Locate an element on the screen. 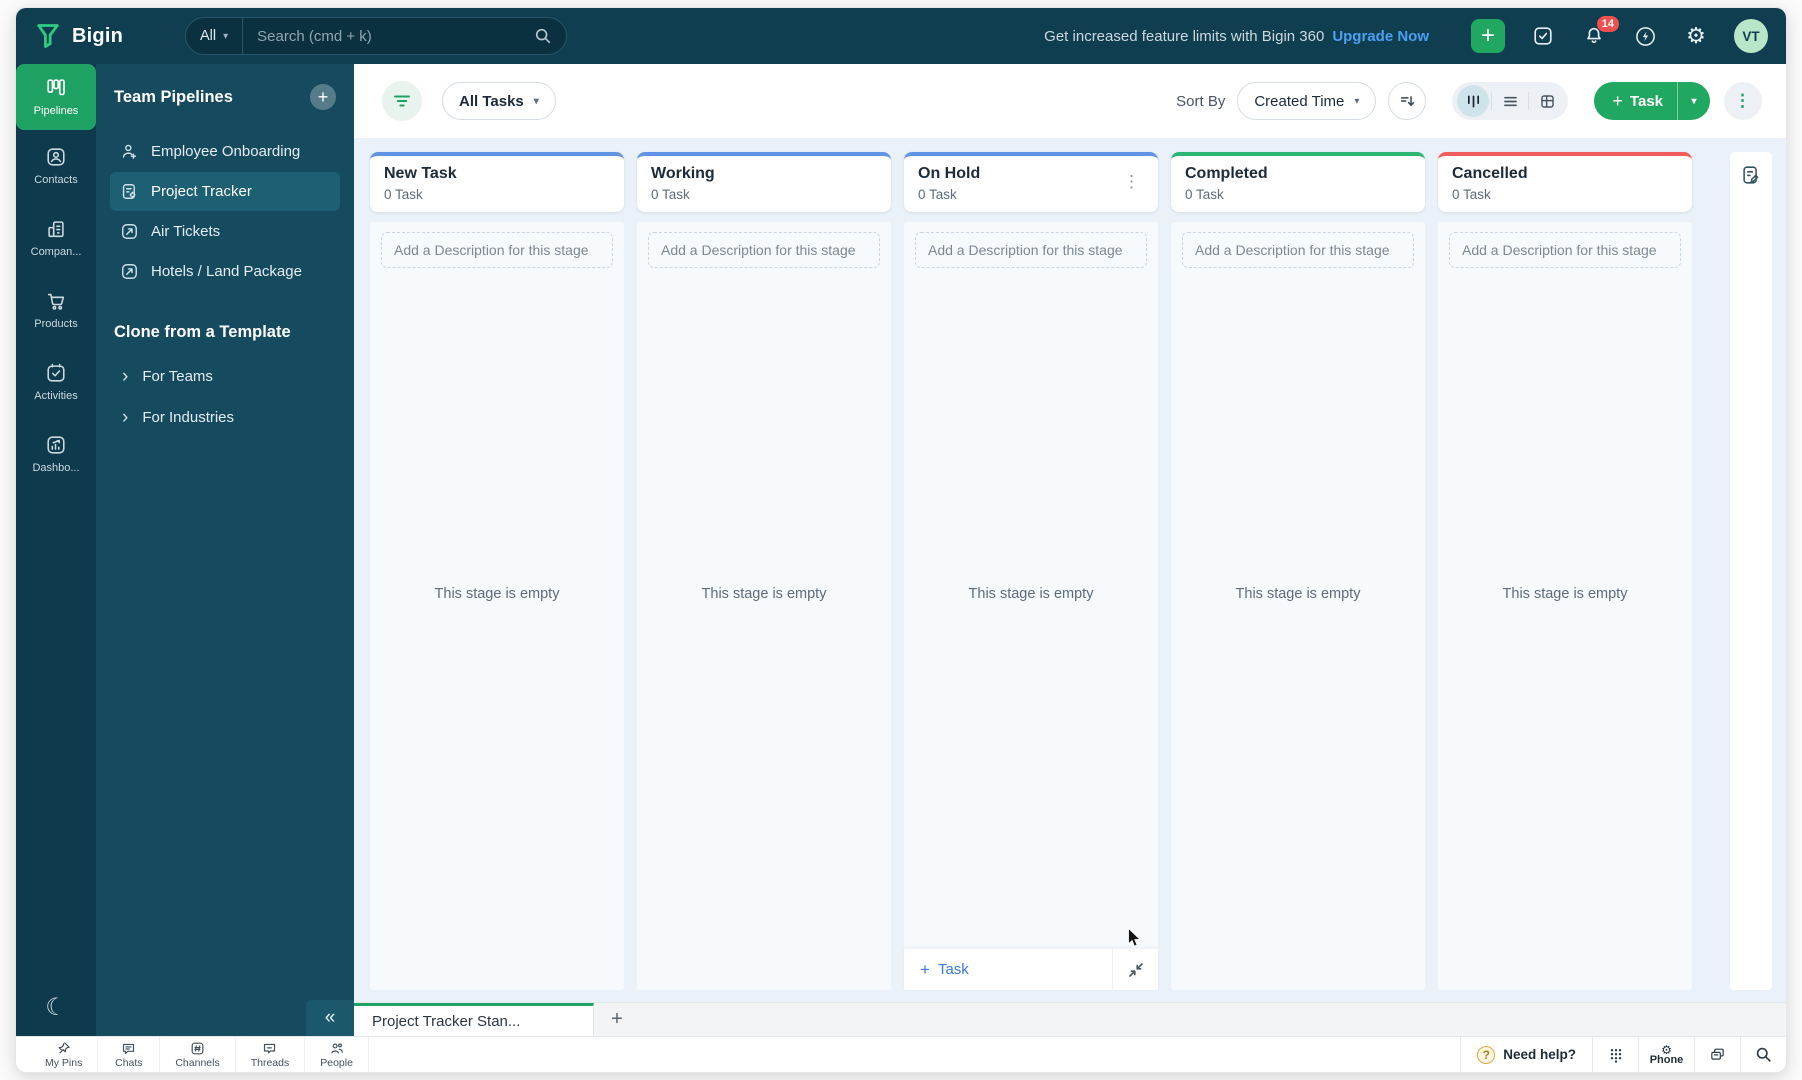 The image size is (1802, 1080). stage-menu-button: ⋮ is located at coordinates (1131, 182).